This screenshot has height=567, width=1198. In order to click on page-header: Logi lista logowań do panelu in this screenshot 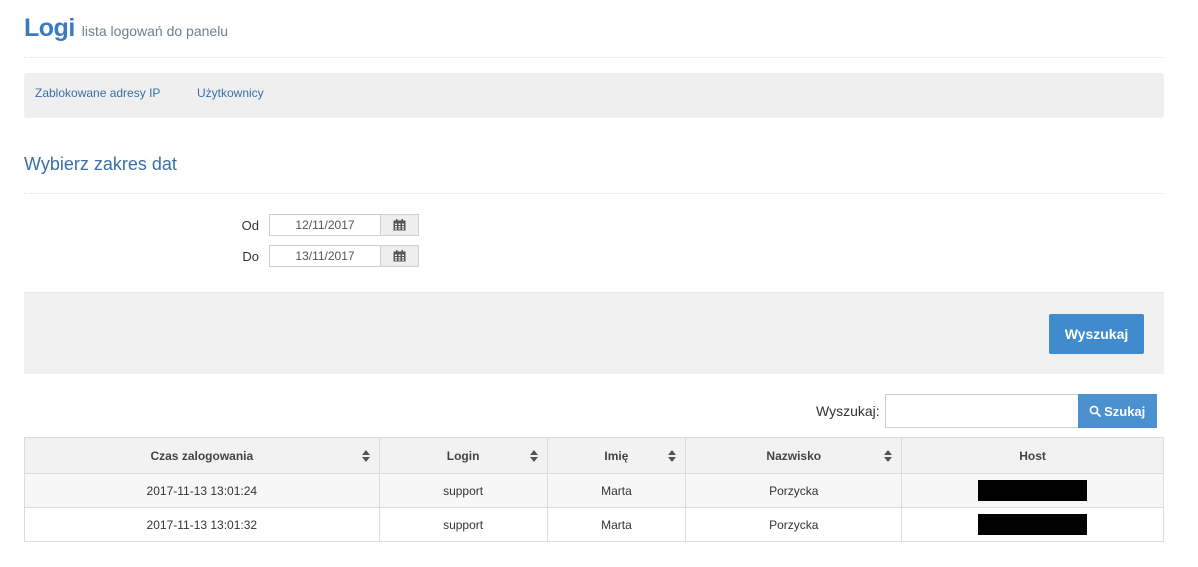, I will do `click(126, 28)`.